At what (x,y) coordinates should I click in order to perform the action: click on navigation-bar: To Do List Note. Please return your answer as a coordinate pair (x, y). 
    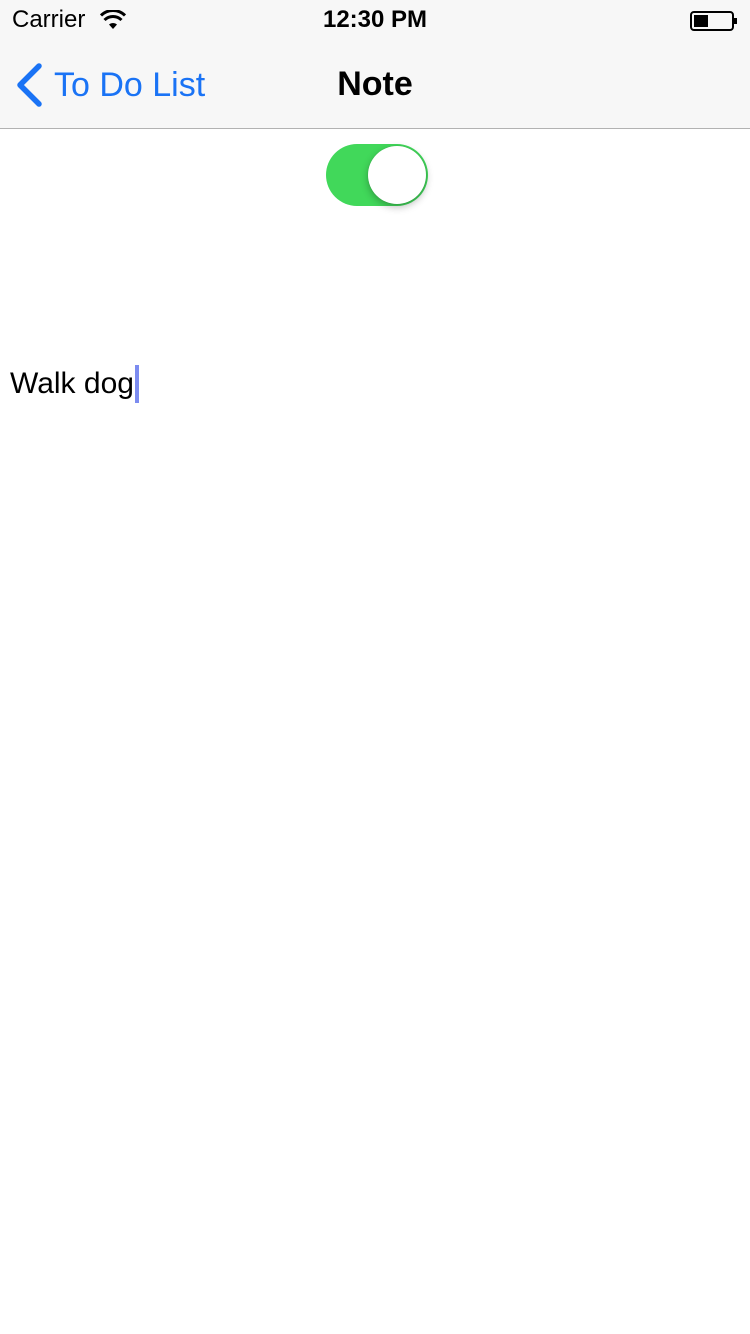
    Looking at the image, I should click on (375, 84).